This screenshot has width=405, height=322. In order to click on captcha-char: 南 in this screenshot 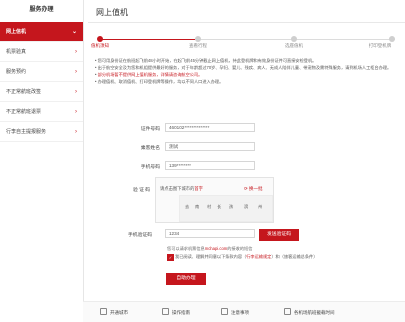, I will do `click(197, 207)`.